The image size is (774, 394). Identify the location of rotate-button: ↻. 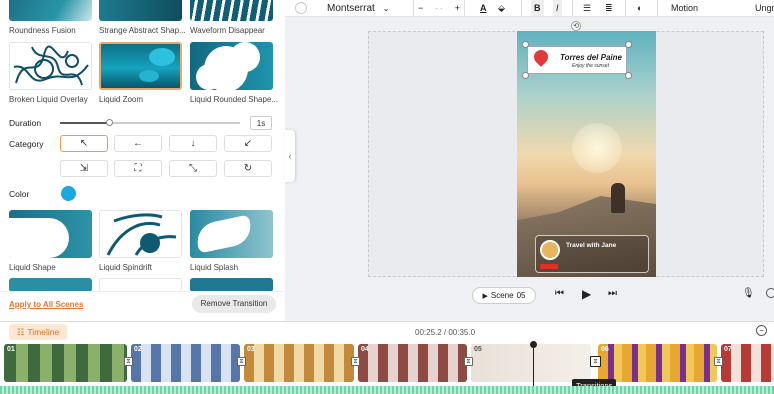
(248, 168).